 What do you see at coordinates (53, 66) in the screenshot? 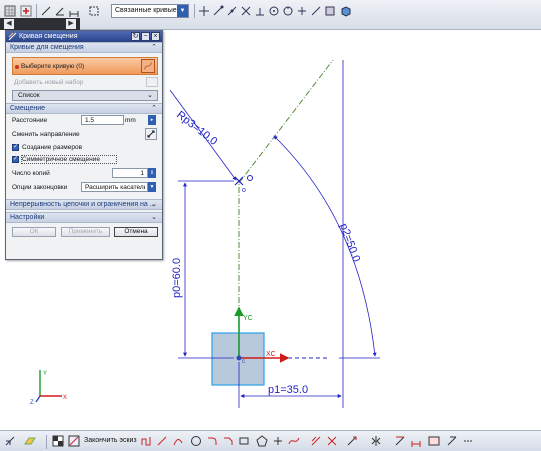
I see `select-curve-label: Выберите кривую (0)` at bounding box center [53, 66].